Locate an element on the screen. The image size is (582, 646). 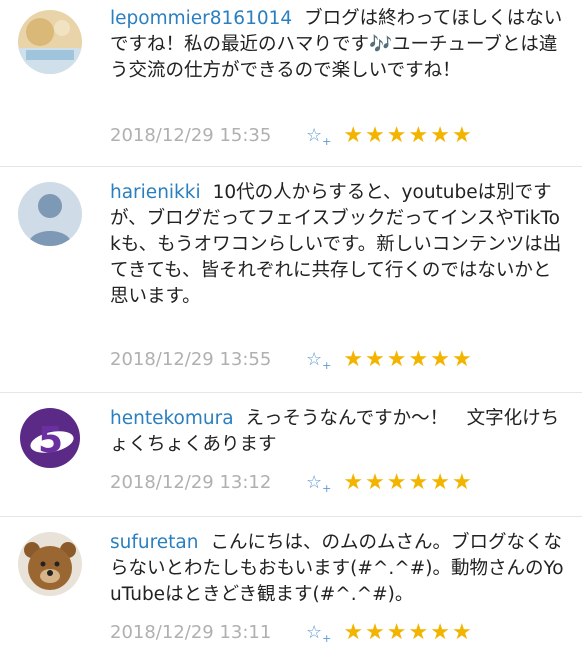
comment-meta: 2018/12/29 13:12 ☆+ ★★★★★★ is located at coordinates (292, 482).